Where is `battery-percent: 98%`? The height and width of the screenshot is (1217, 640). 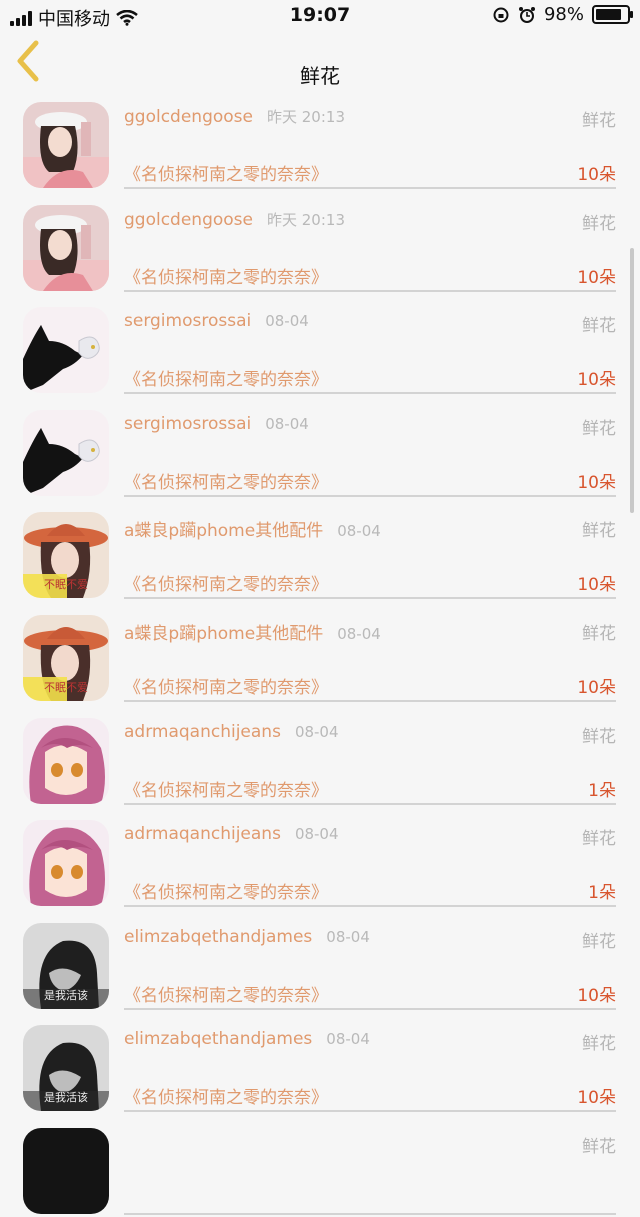 battery-percent: 98% is located at coordinates (563, 14).